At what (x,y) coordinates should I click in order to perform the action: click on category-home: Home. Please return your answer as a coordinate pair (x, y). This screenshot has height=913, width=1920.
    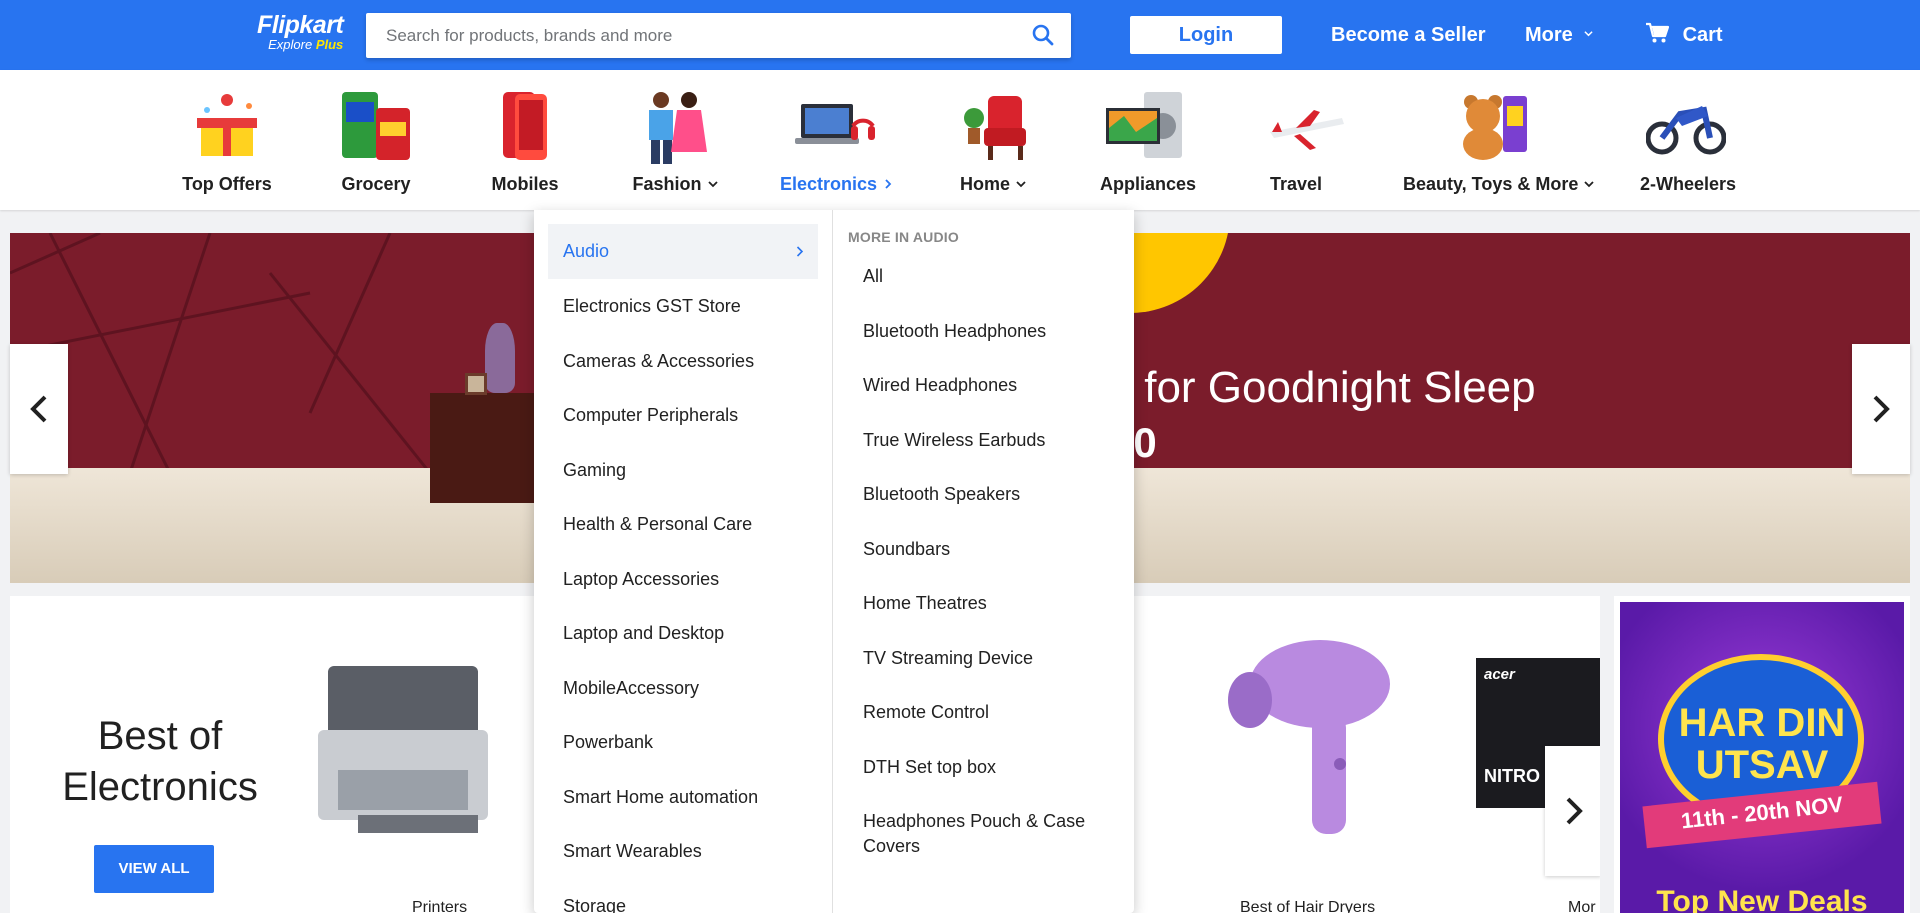
    Looking at the image, I should click on (993, 141).